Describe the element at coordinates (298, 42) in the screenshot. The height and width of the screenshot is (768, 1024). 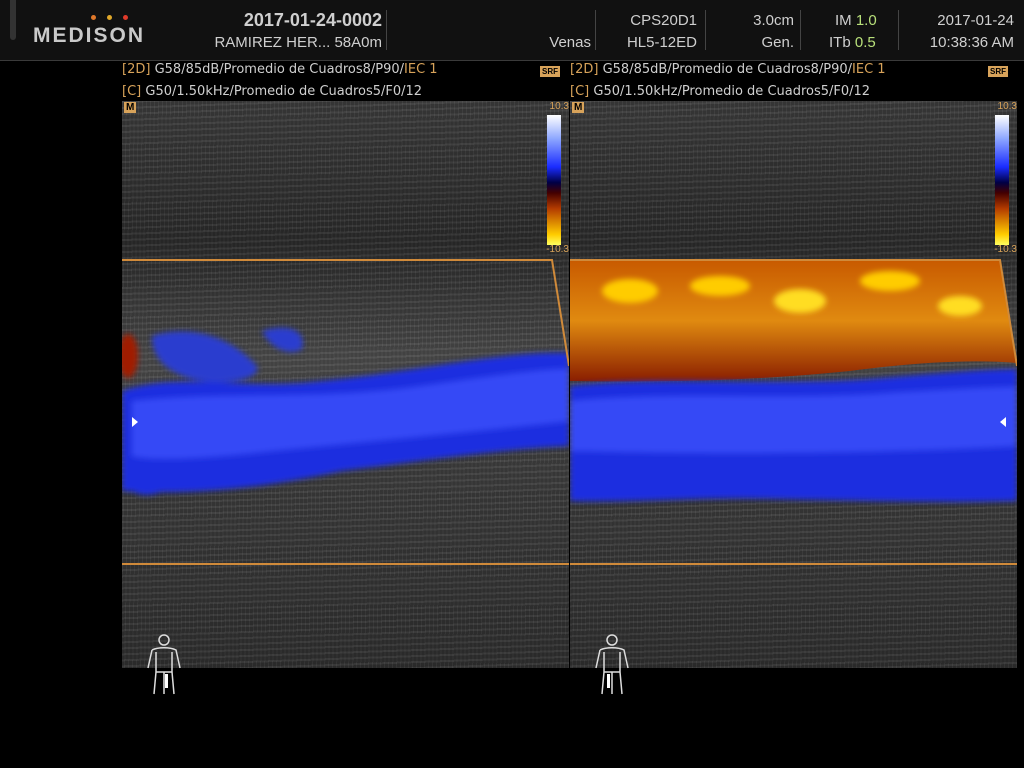
I see `patient-name: RAMIREZ HER... 58A0m` at that location.